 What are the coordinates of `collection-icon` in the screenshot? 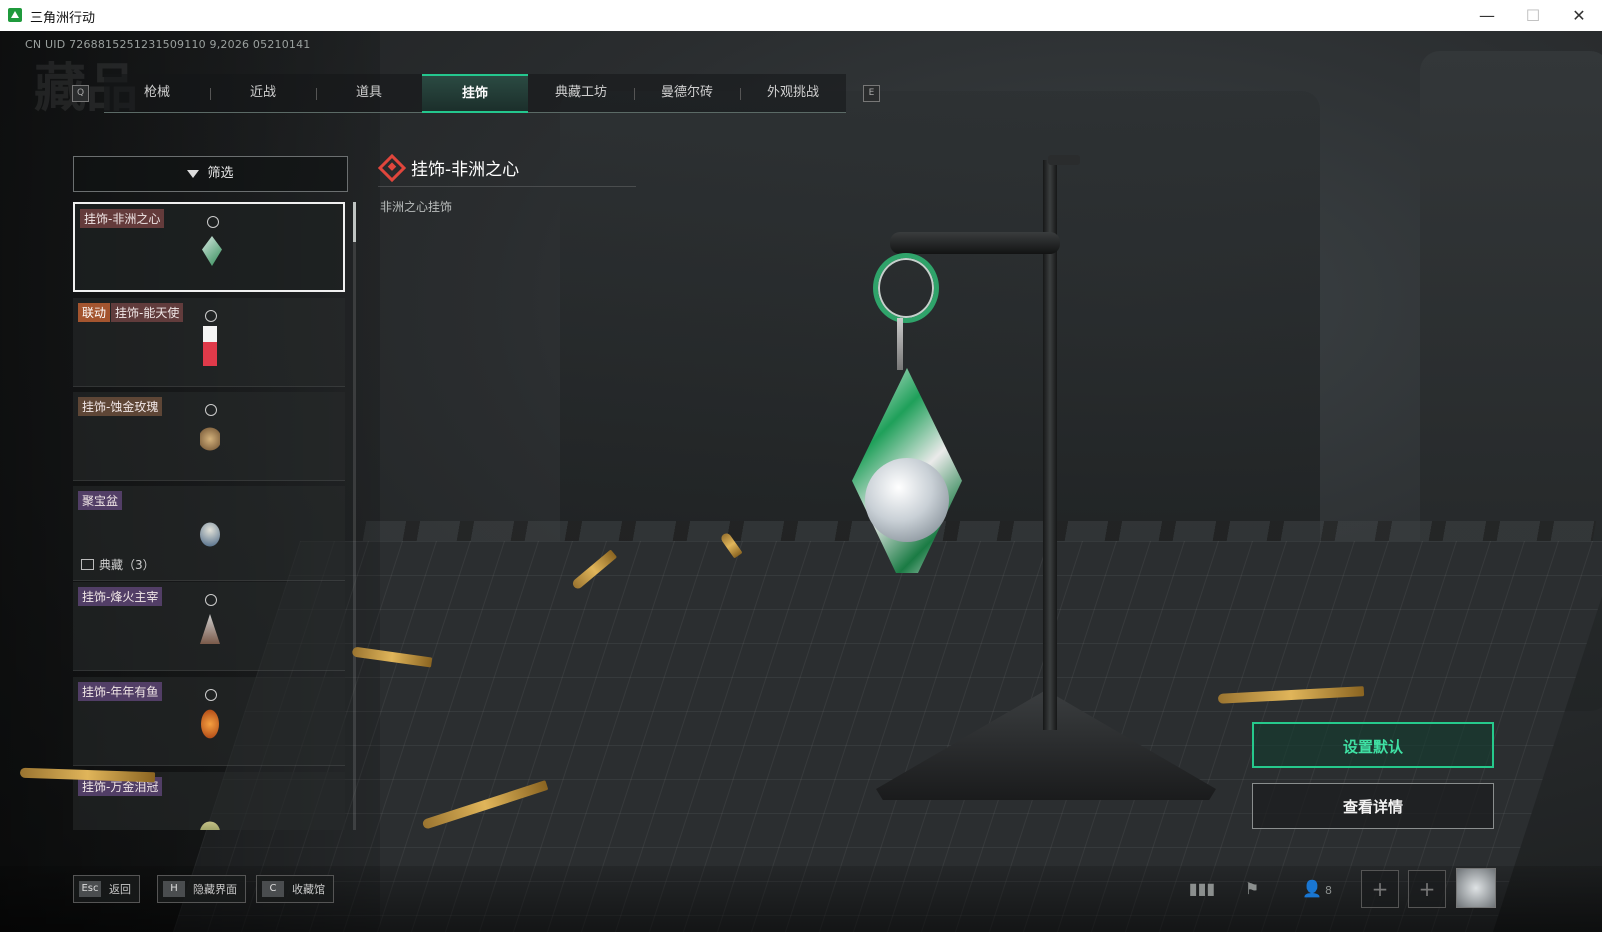 It's located at (87, 564).